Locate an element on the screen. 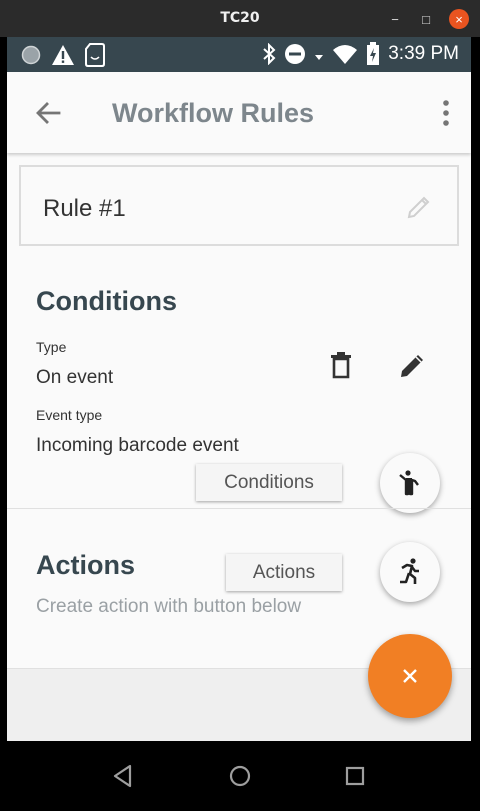  conditions-fab is located at coordinates (410, 483).